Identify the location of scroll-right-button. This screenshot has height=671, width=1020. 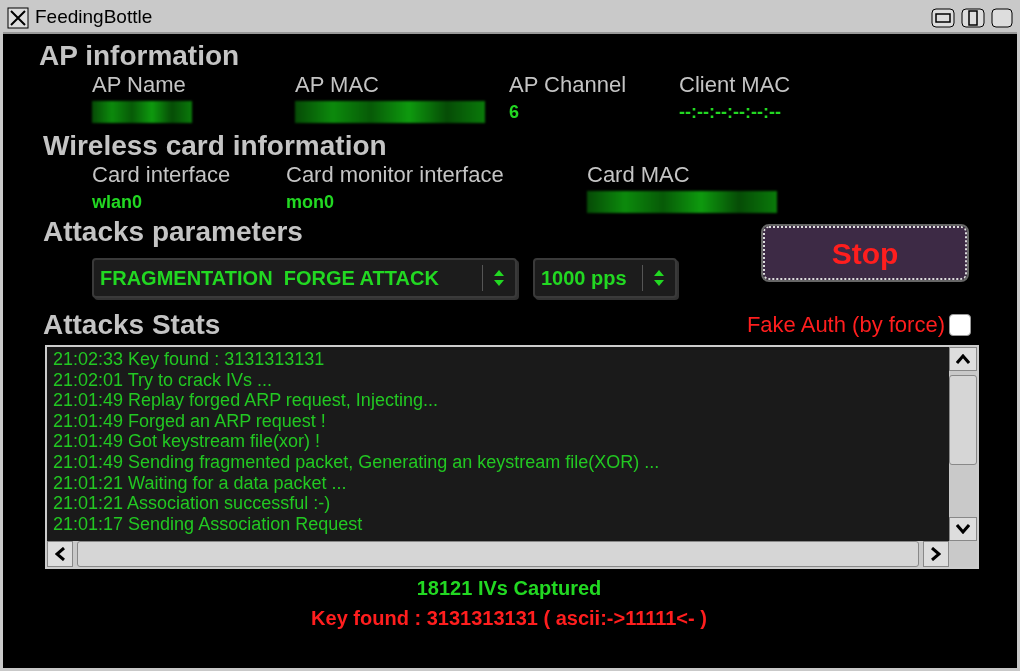
(936, 554).